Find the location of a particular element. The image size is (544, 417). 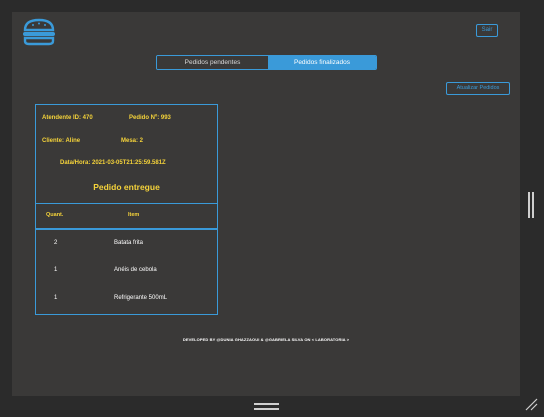

order-number: Pedido Nº: 993 is located at coordinates (150, 118).